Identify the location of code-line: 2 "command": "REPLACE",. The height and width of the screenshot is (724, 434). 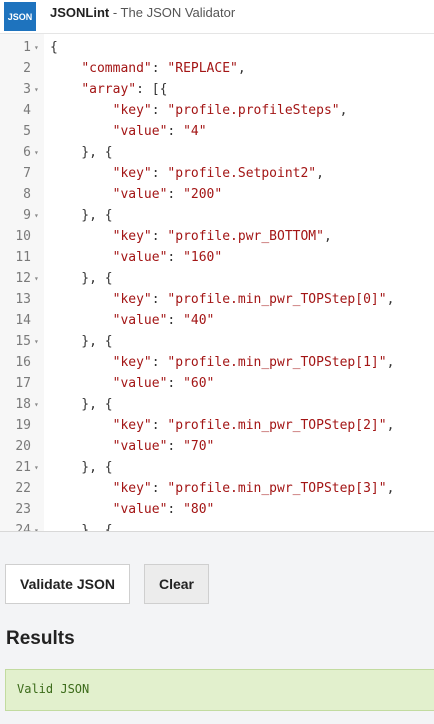
(217, 68).